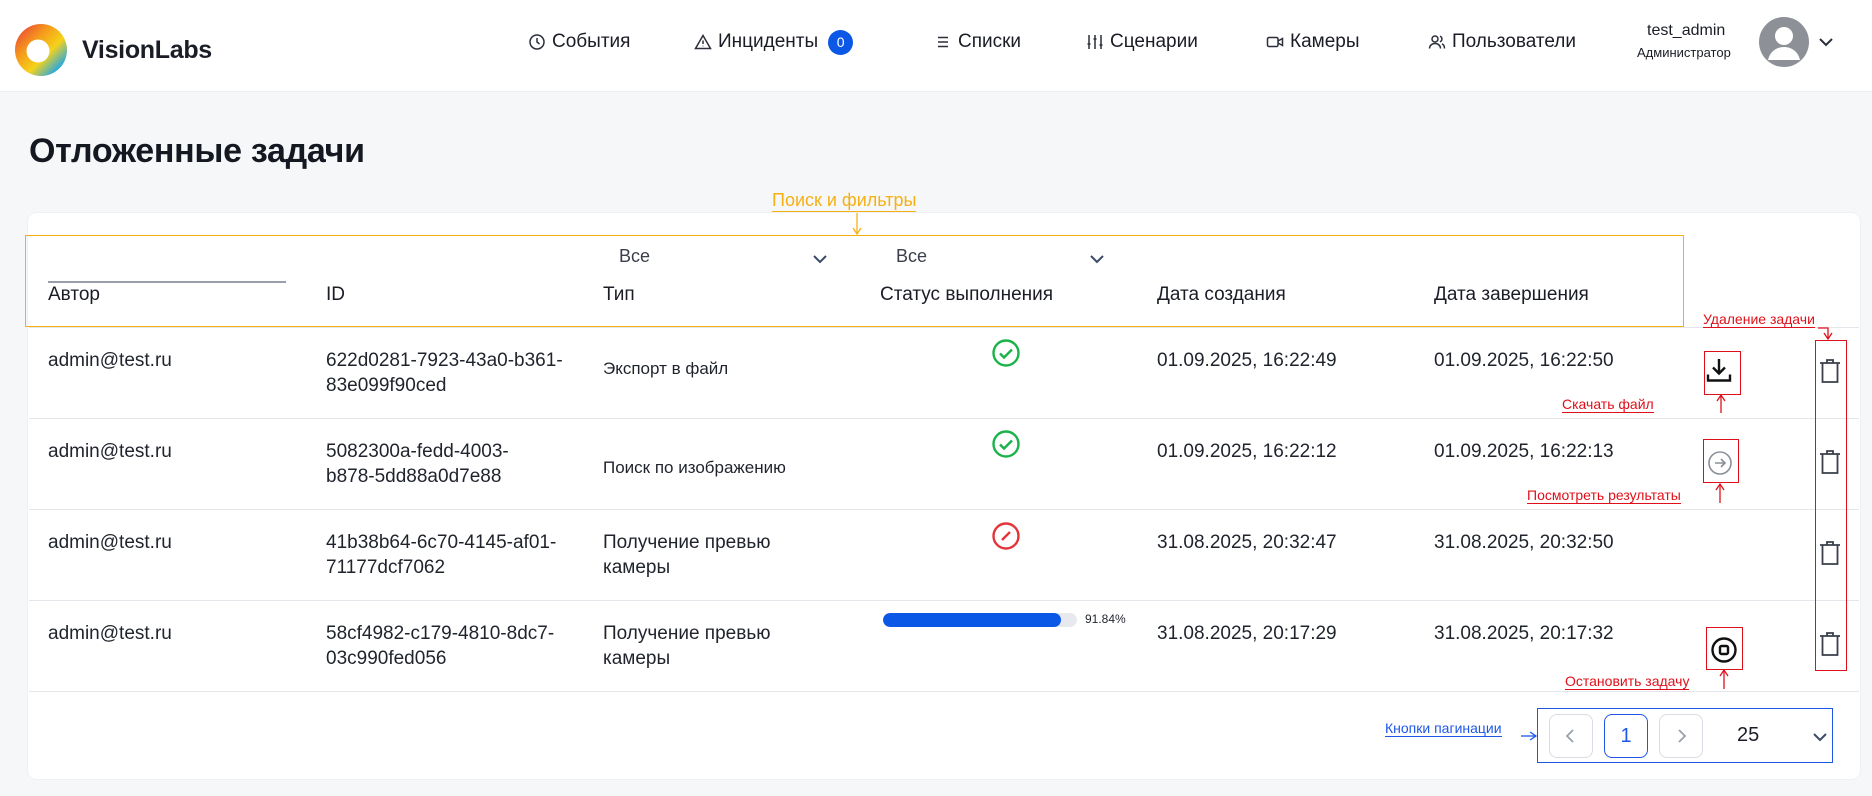 The image size is (1872, 796). Describe the element at coordinates (1524, 542) in the screenshot. I see `finished-cell: 31.08.2025, 20:32:50` at that location.